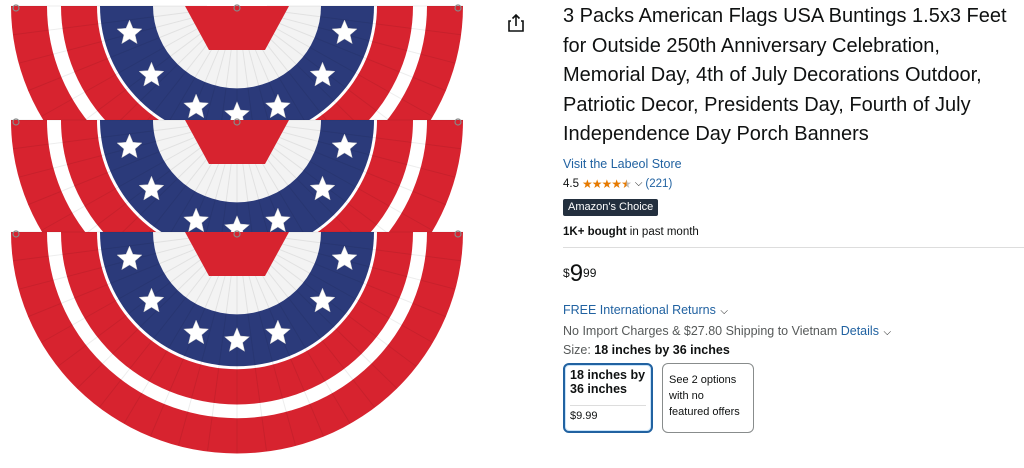 The image size is (1024, 468). I want to click on star-rating: ★ ★ ★ ★ ★, so click(607, 183).